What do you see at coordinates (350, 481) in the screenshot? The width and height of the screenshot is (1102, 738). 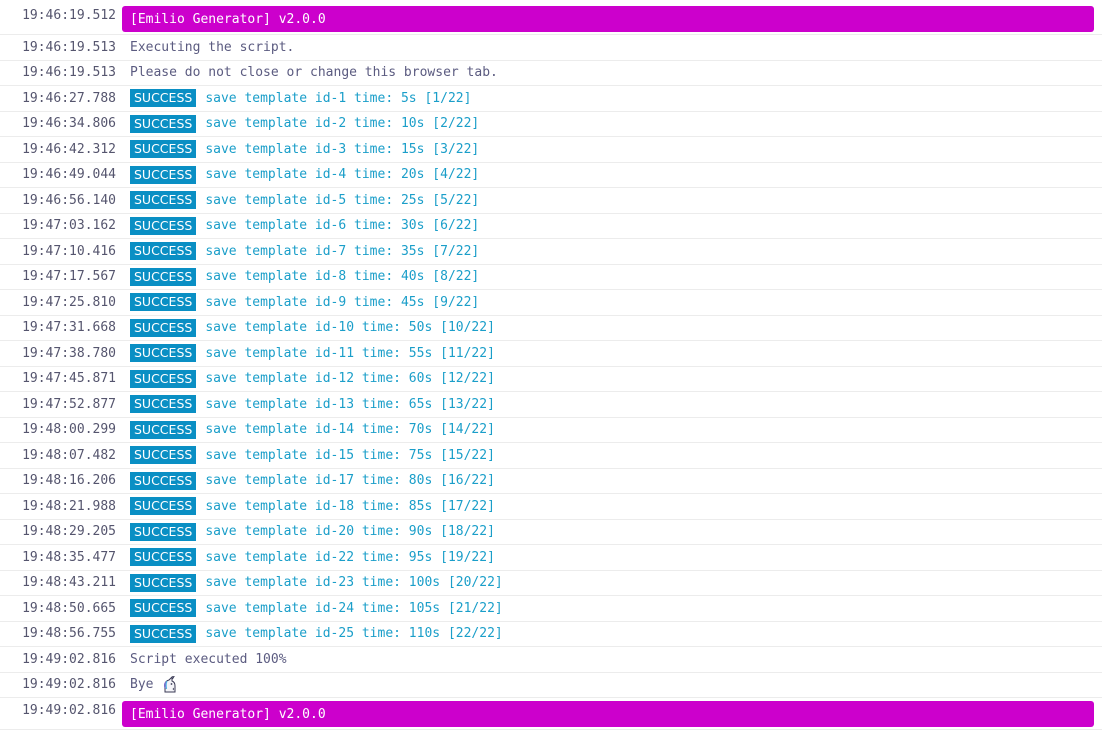 I see `success-message: save template id-17 time: 80s [16/22]` at bounding box center [350, 481].